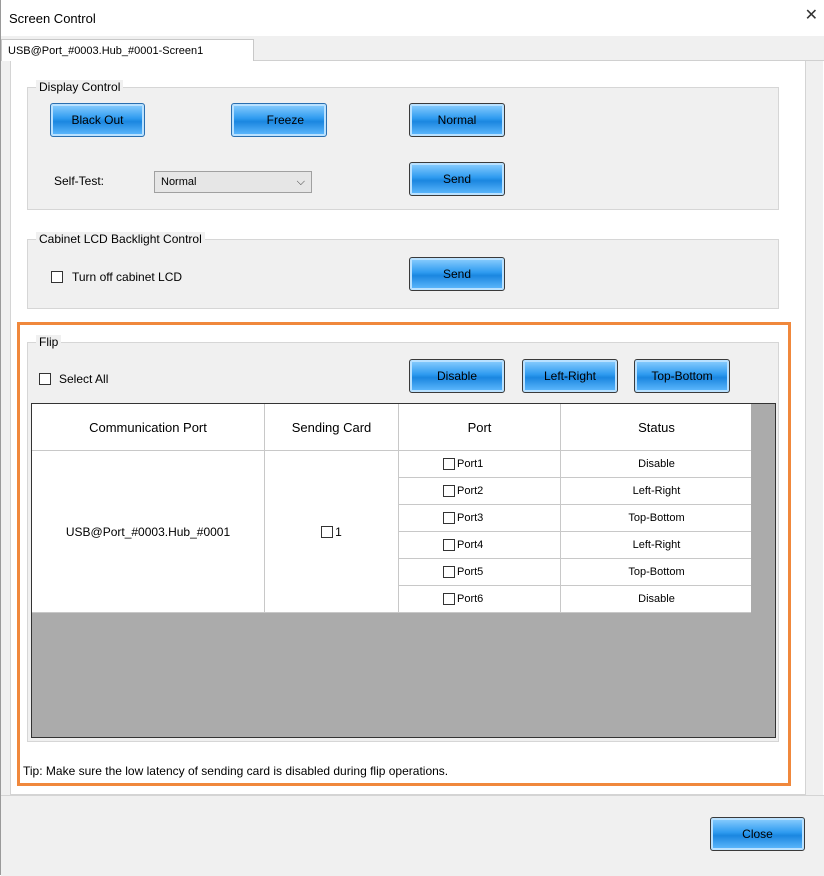 The height and width of the screenshot is (876, 824). What do you see at coordinates (45, 379) in the screenshot?
I see `select-all-checkbox` at bounding box center [45, 379].